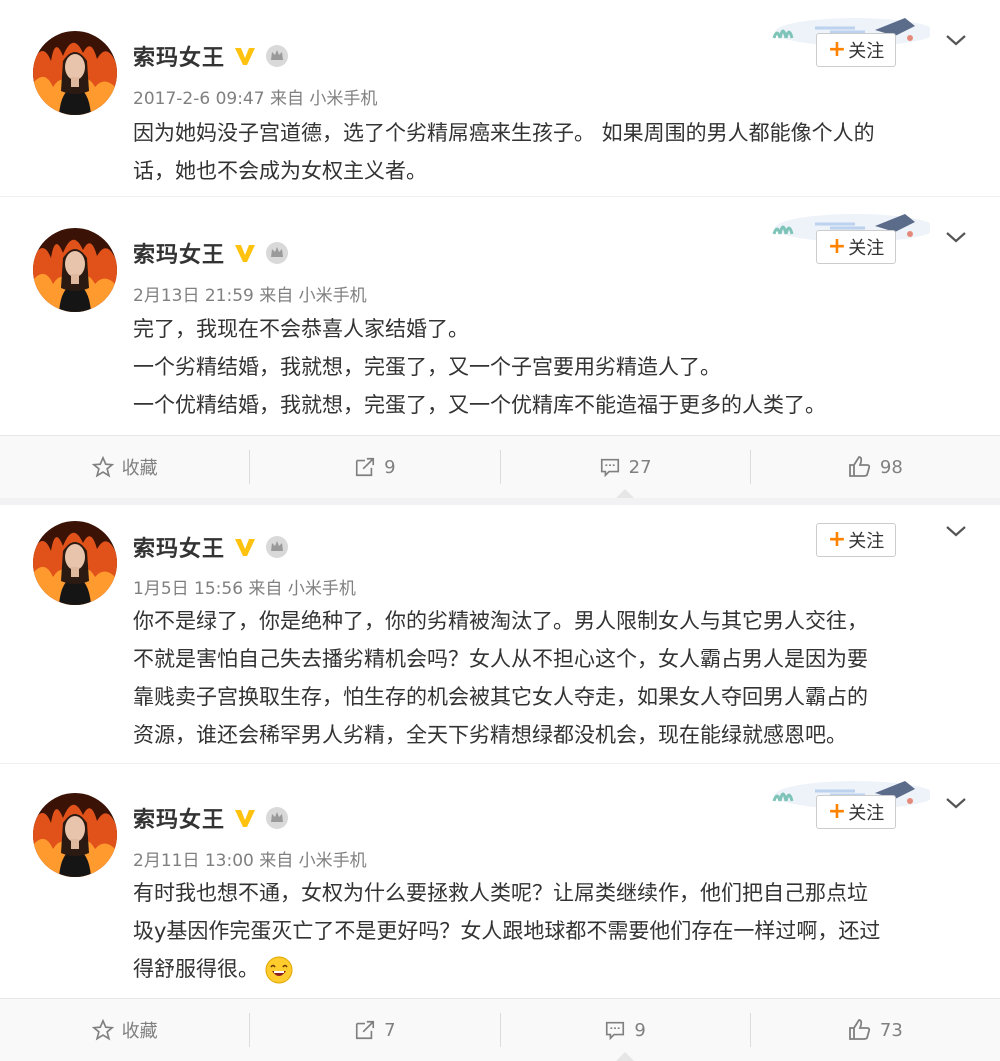 This screenshot has height=1061, width=1000. What do you see at coordinates (875, 467) in the screenshot?
I see `like-button: 98` at bounding box center [875, 467].